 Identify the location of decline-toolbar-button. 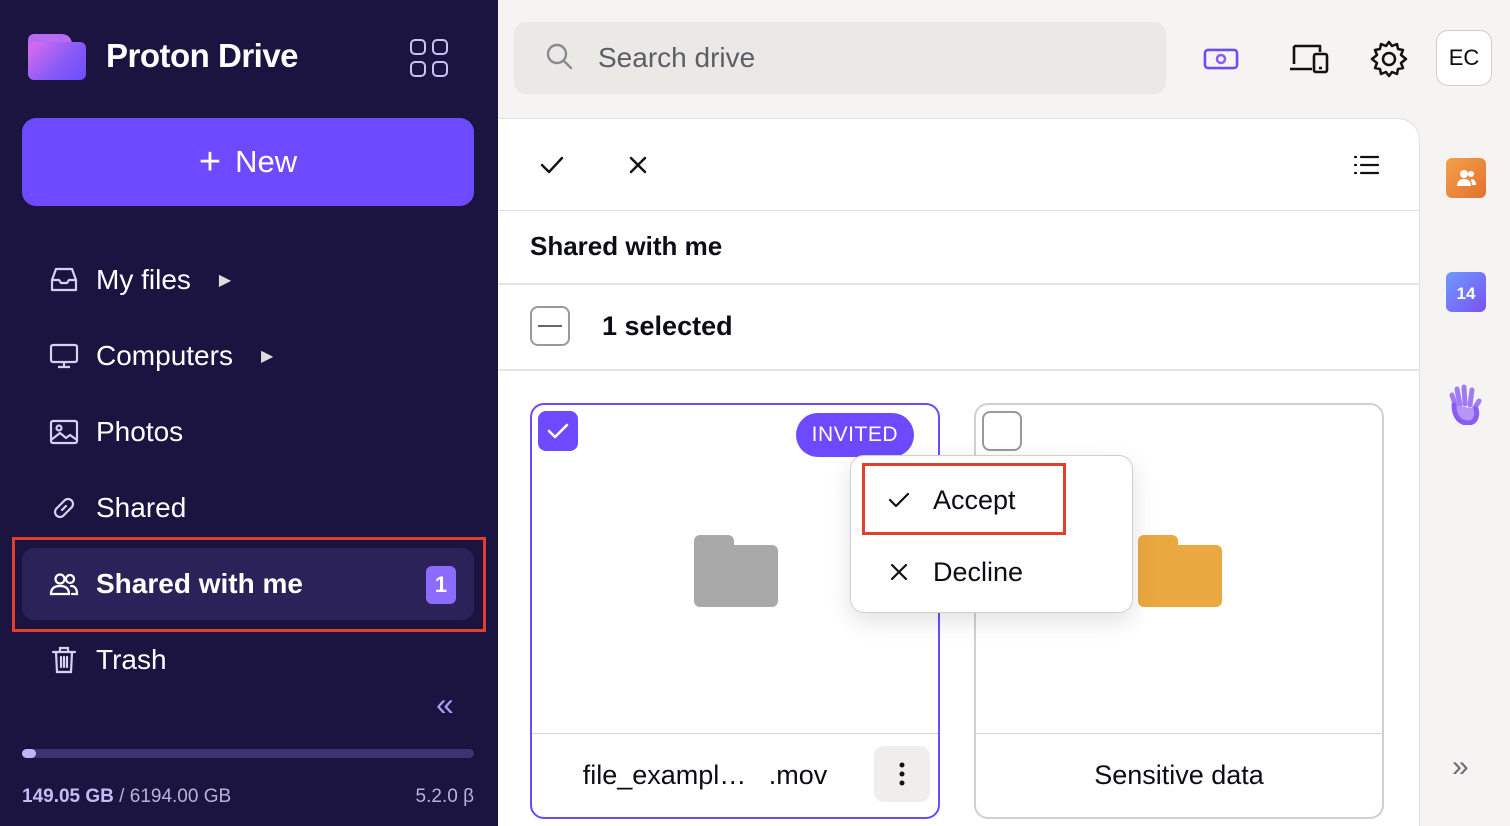
(638, 165).